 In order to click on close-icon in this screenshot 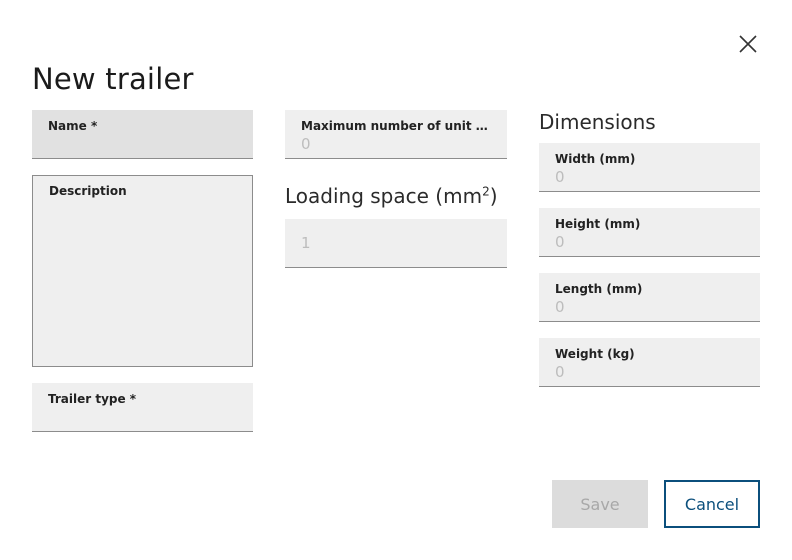, I will do `click(748, 44)`.